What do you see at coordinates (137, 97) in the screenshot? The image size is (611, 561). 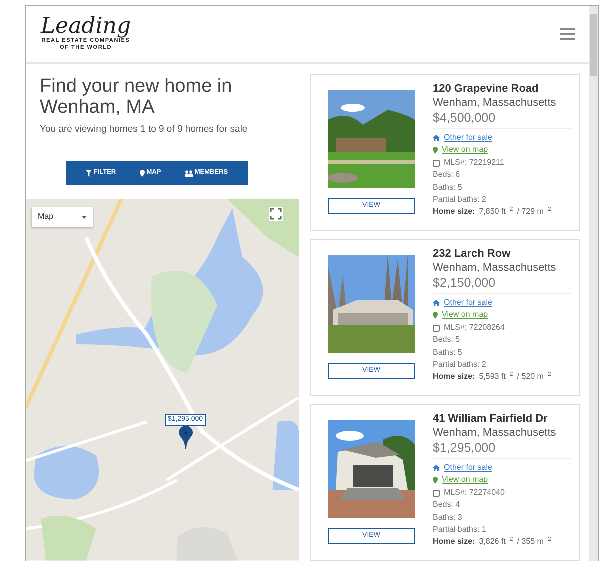 I see `page-heading: Find your new home in Wenham, MA` at bounding box center [137, 97].